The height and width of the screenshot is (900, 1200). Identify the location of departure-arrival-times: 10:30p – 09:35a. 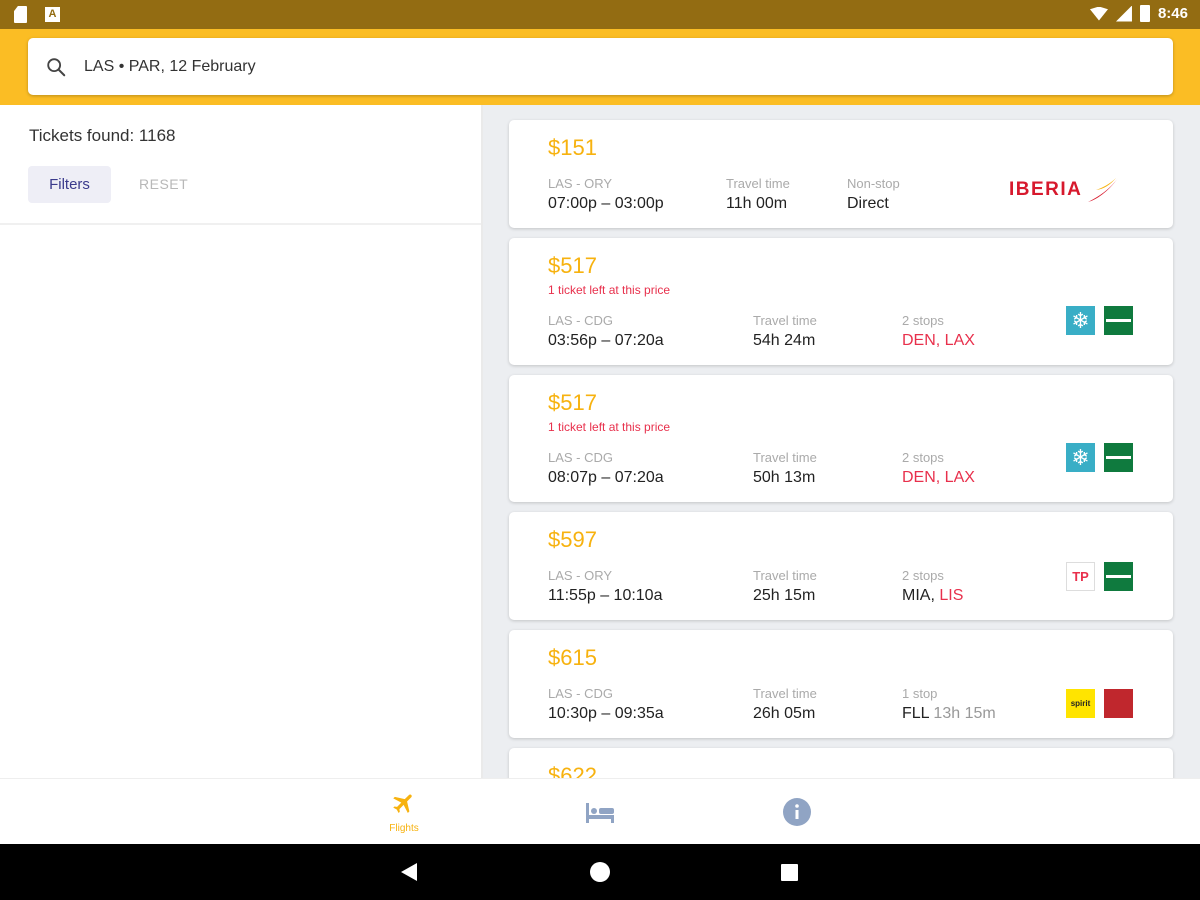
(606, 713).